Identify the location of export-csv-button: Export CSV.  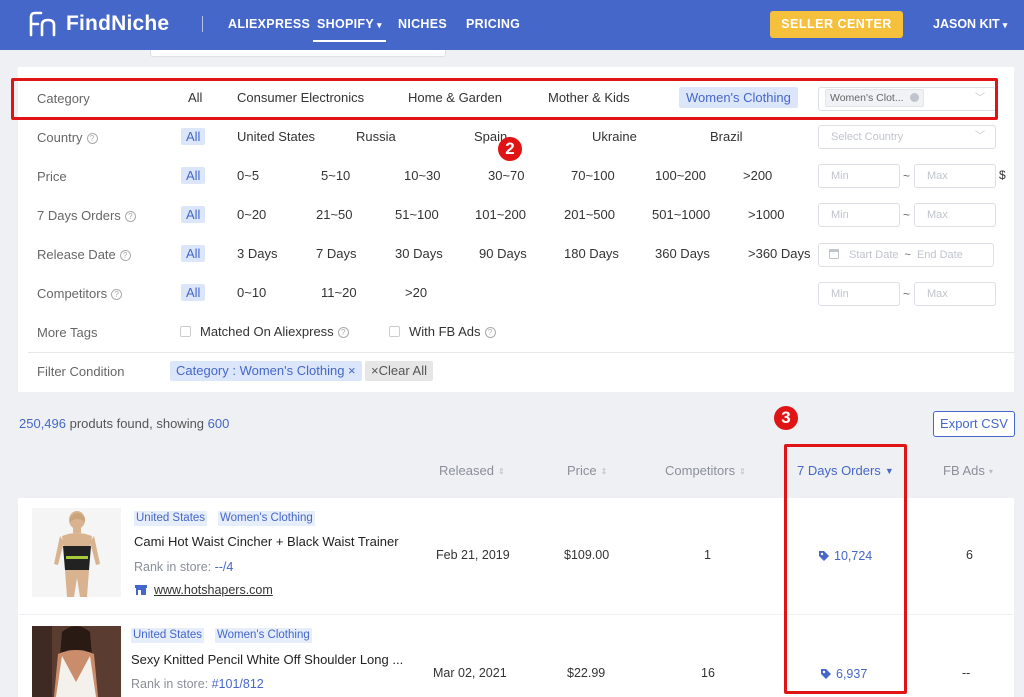
(974, 424).